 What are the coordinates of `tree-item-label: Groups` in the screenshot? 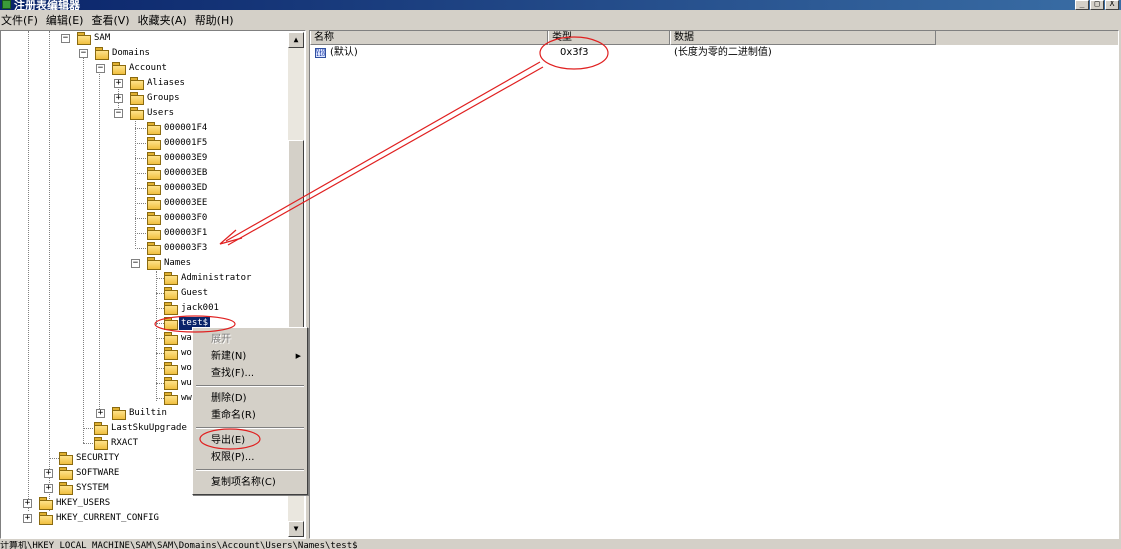 It's located at (163, 98).